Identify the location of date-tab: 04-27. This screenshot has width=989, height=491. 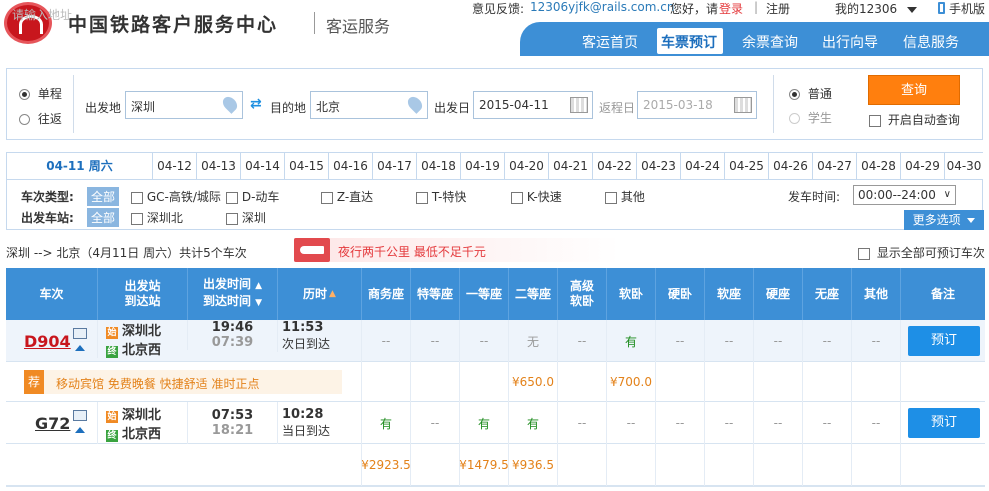
(834, 166).